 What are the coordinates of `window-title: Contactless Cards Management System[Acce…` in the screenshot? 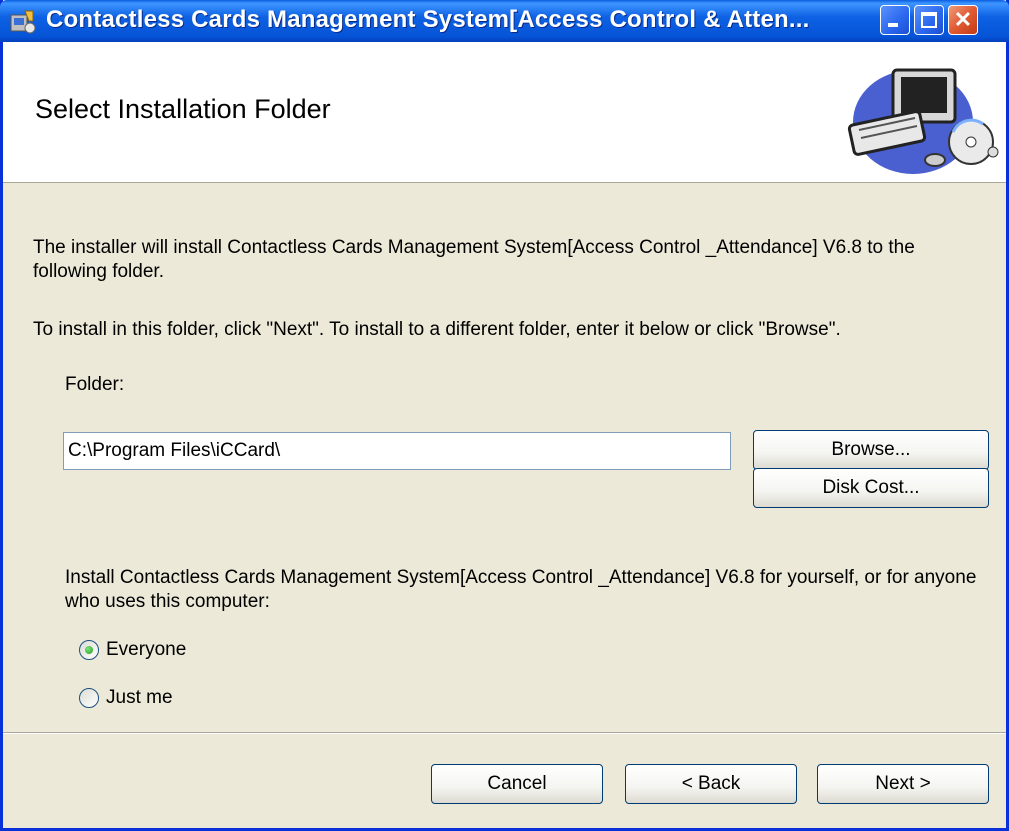 It's located at (428, 19).